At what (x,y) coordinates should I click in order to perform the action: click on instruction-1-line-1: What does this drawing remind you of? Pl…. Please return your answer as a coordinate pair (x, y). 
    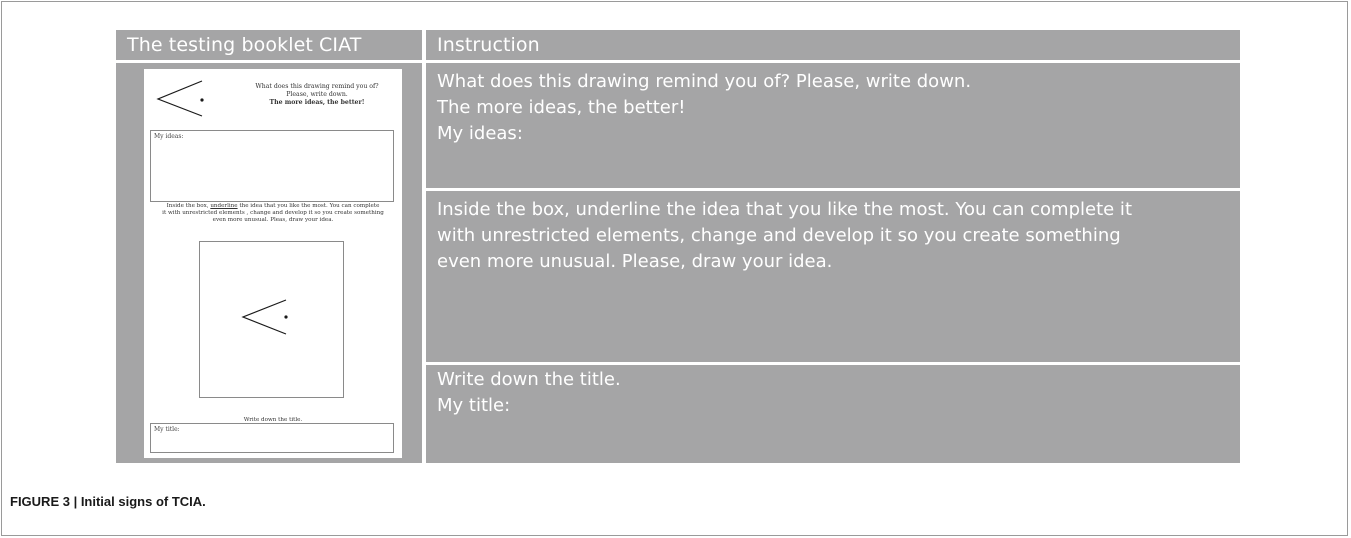
    Looking at the image, I should click on (704, 81).